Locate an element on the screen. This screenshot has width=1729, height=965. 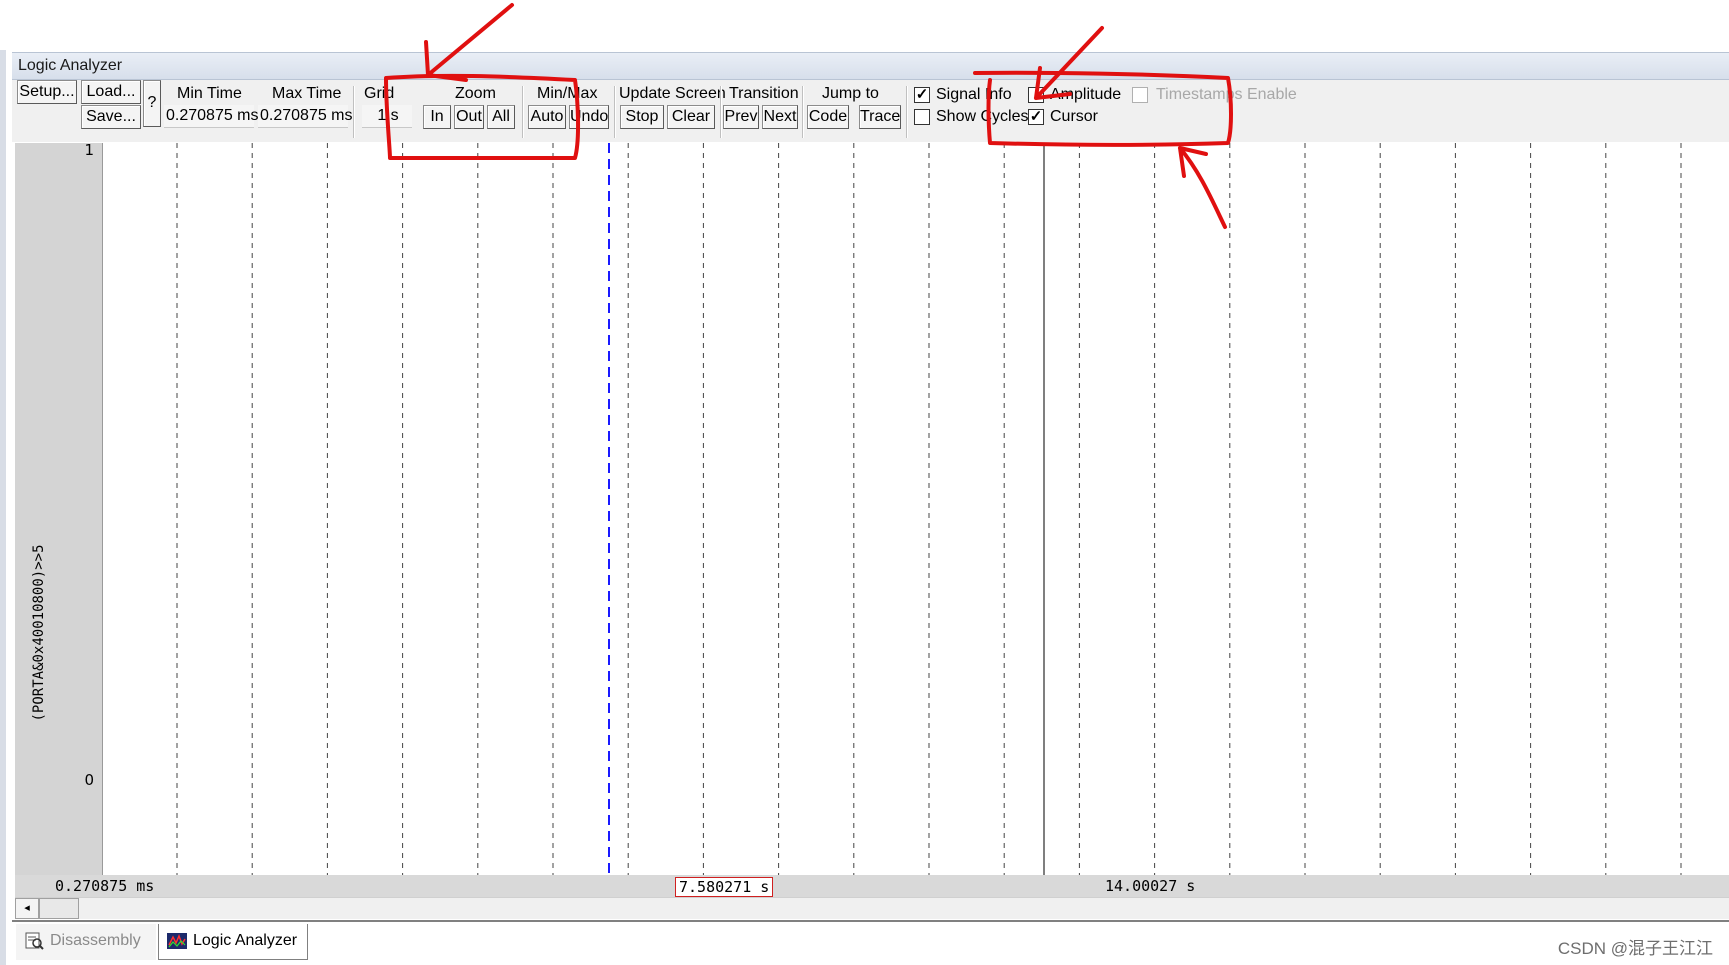
transition-label: Transition is located at coordinates (764, 93).